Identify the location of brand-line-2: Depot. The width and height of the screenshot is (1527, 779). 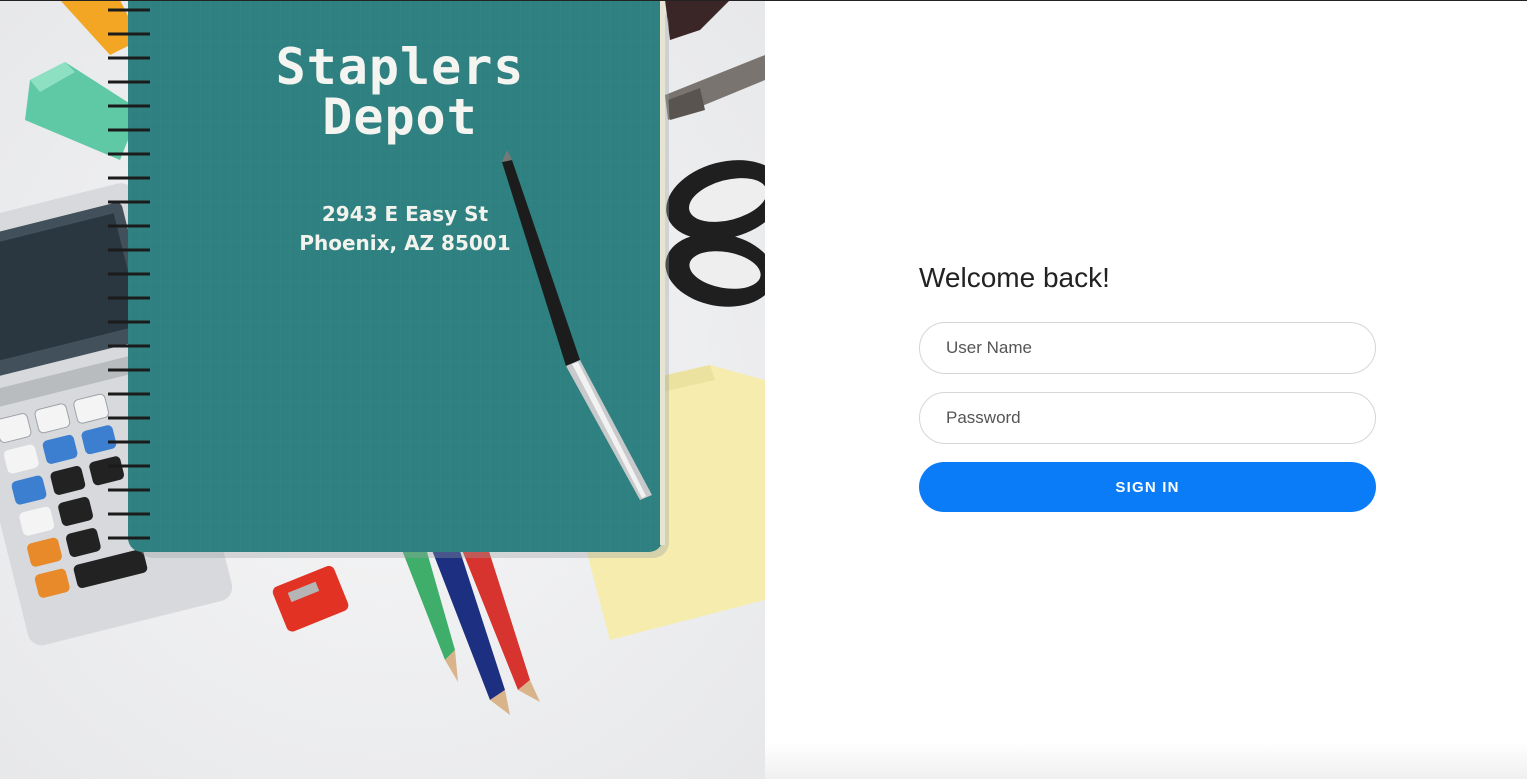
(400, 117).